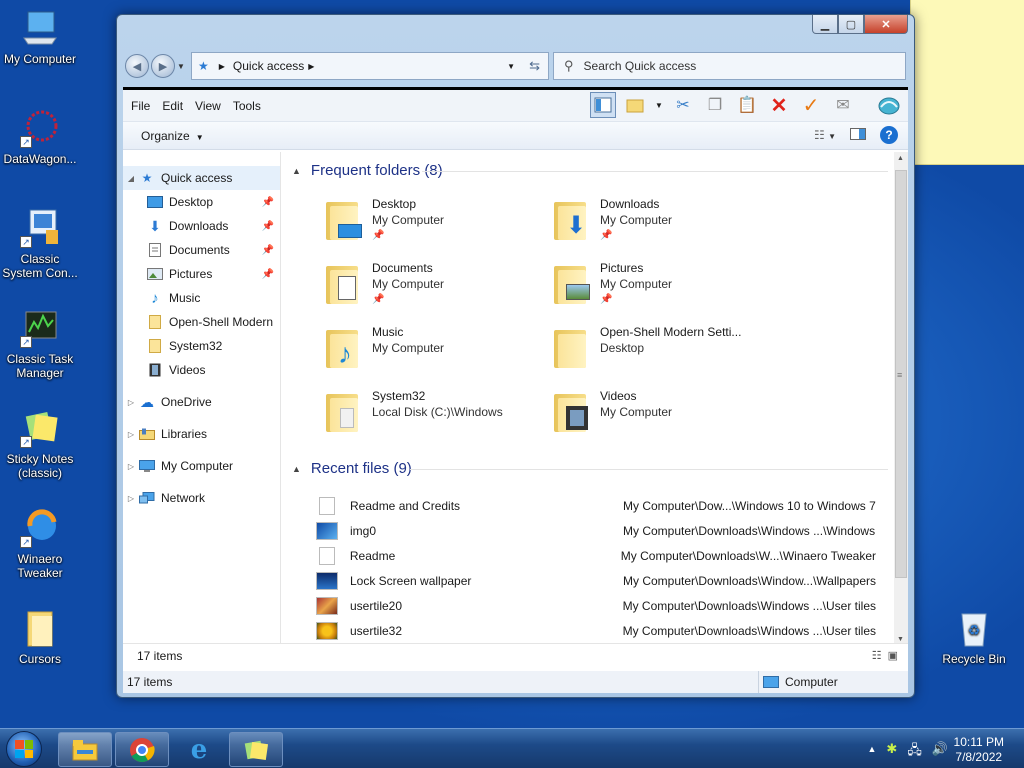  Describe the element at coordinates (147, 401) in the screenshot. I see `cloud-icon: ☁` at that location.